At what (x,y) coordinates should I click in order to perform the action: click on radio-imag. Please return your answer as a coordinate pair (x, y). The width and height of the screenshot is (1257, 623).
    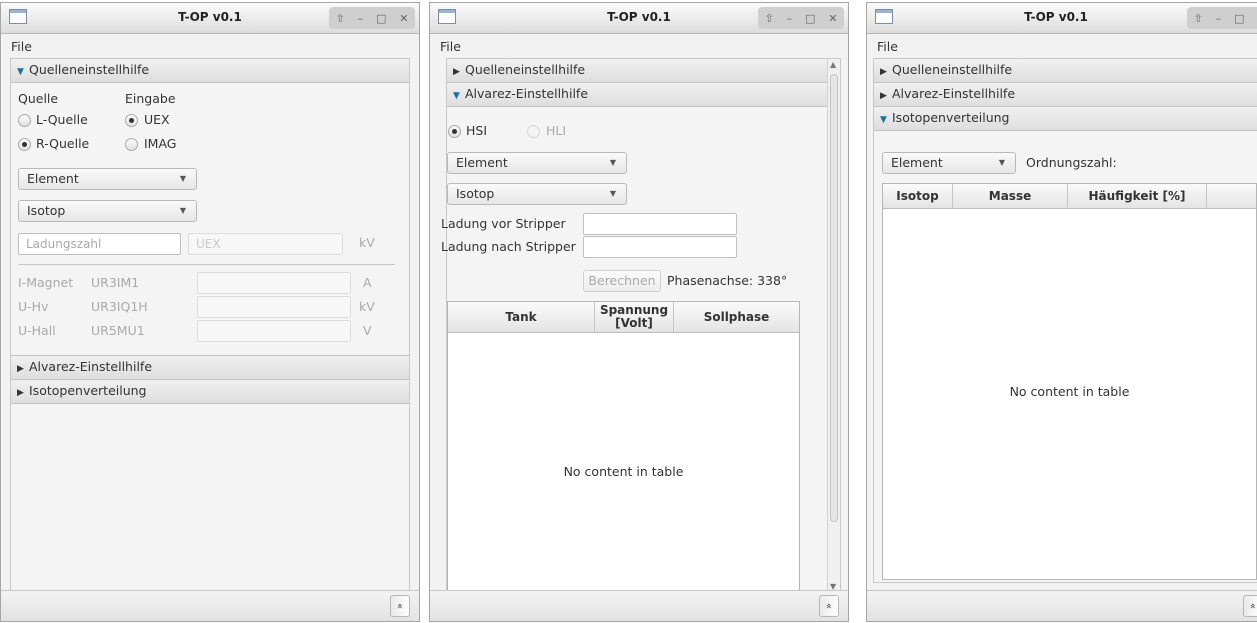
    Looking at the image, I should click on (131, 144).